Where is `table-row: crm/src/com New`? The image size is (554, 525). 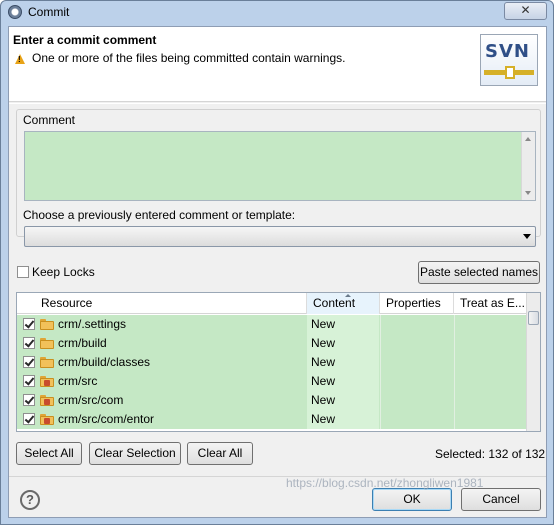 table-row: crm/src/com New is located at coordinates (272, 400).